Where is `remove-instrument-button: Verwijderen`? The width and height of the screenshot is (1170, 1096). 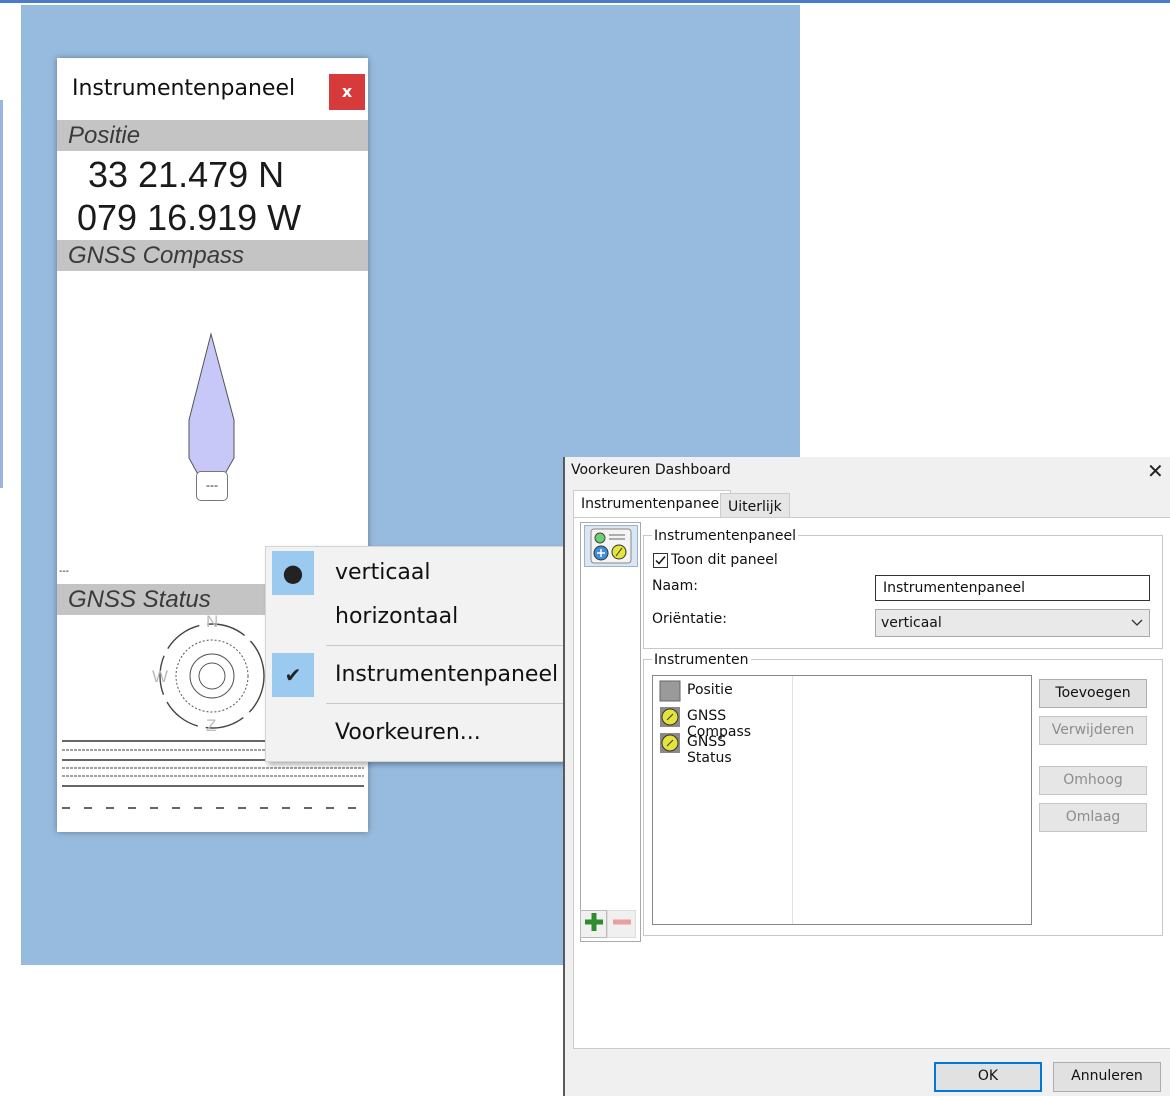
remove-instrument-button: Verwijderen is located at coordinates (1093, 730).